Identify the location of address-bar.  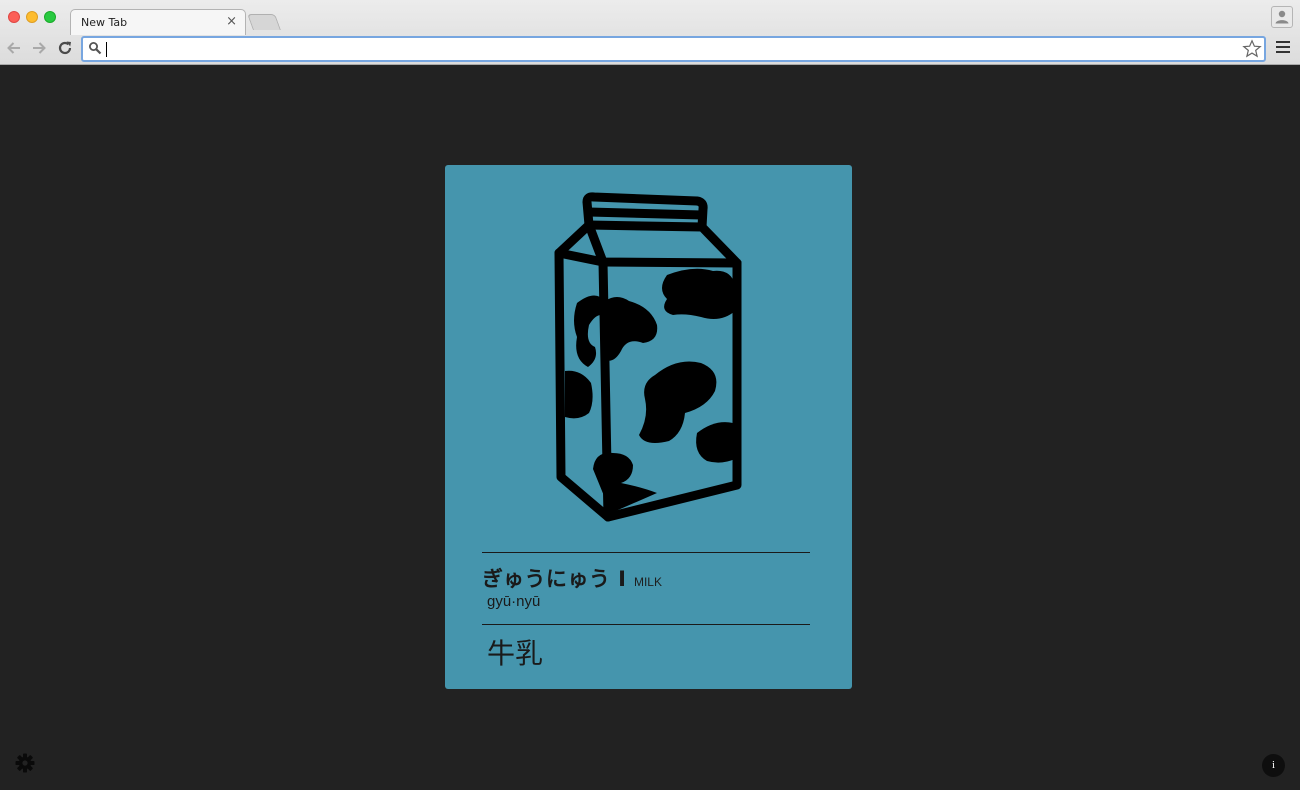
(673, 49).